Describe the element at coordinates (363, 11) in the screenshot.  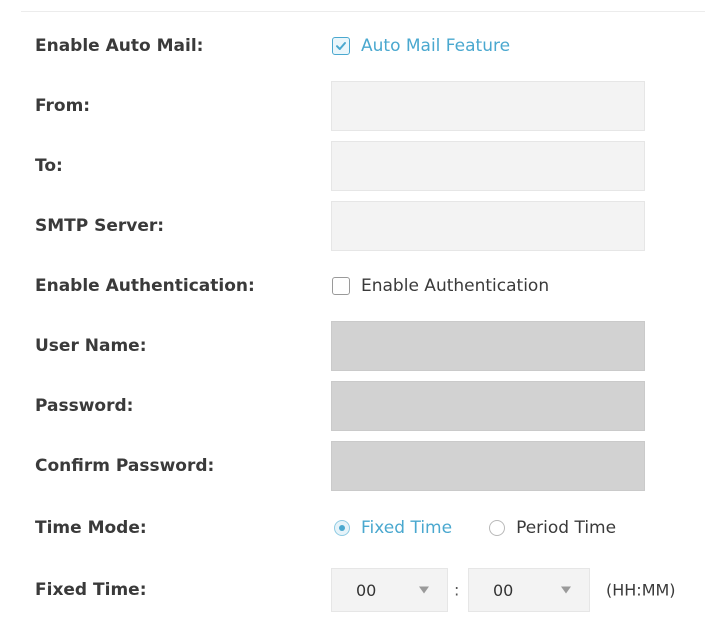
I see `top-divider` at that location.